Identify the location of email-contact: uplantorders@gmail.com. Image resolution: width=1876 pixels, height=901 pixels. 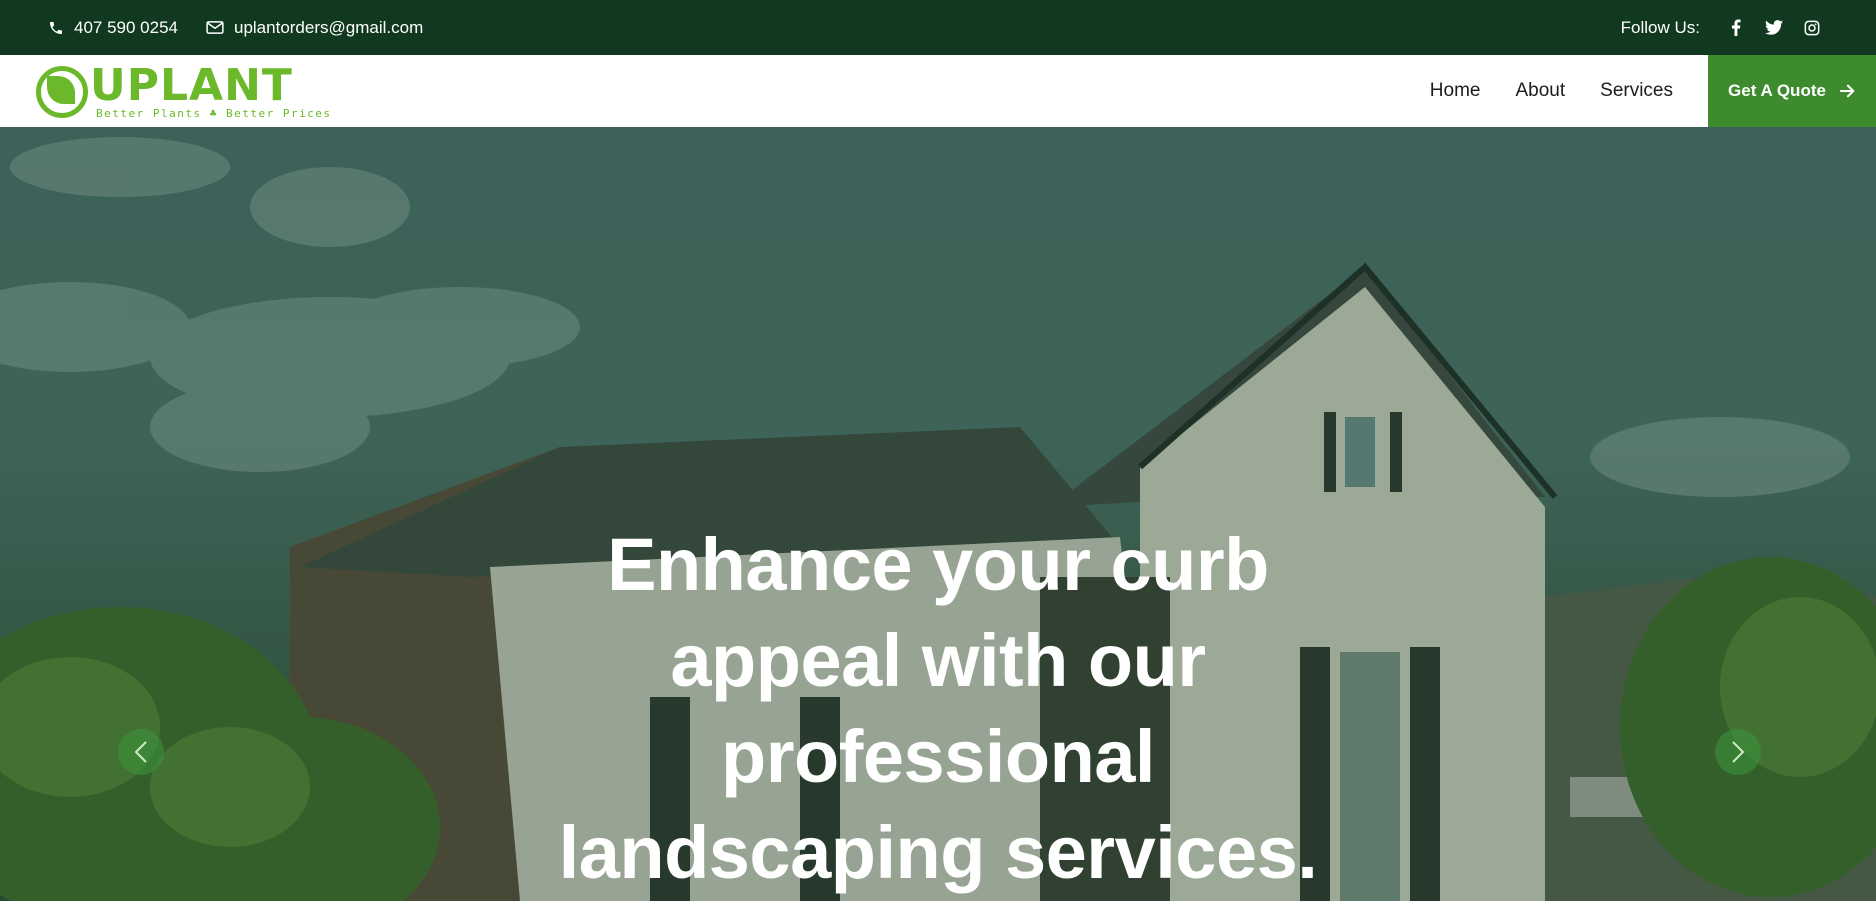
(314, 28).